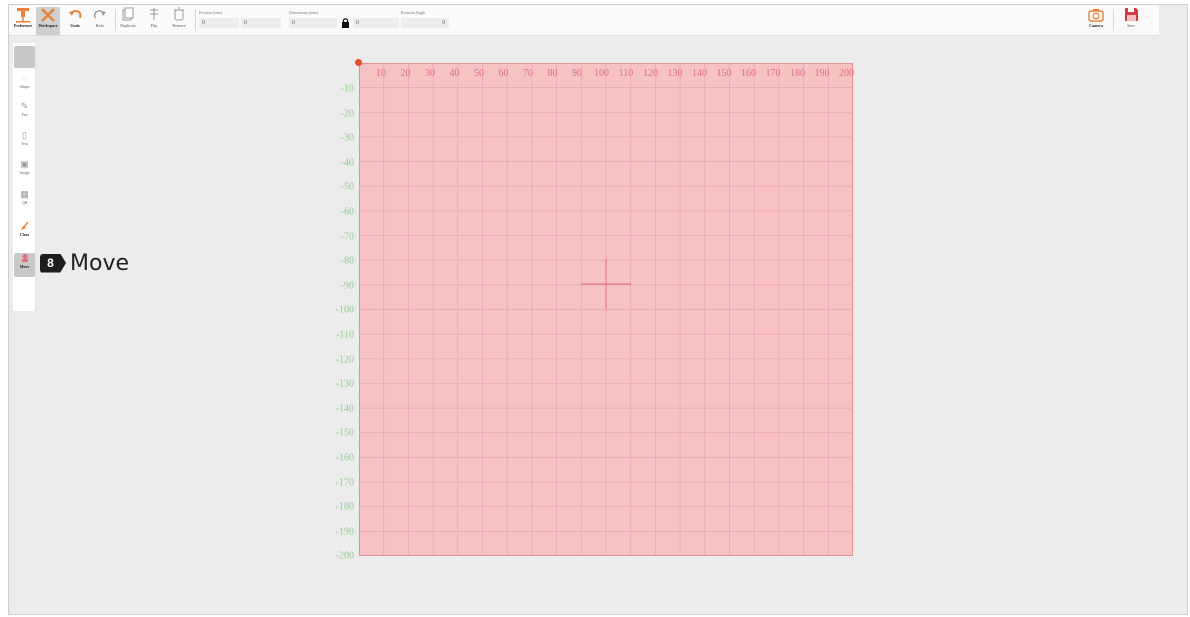  I want to click on workspace-button: Workspace, so click(48, 21).